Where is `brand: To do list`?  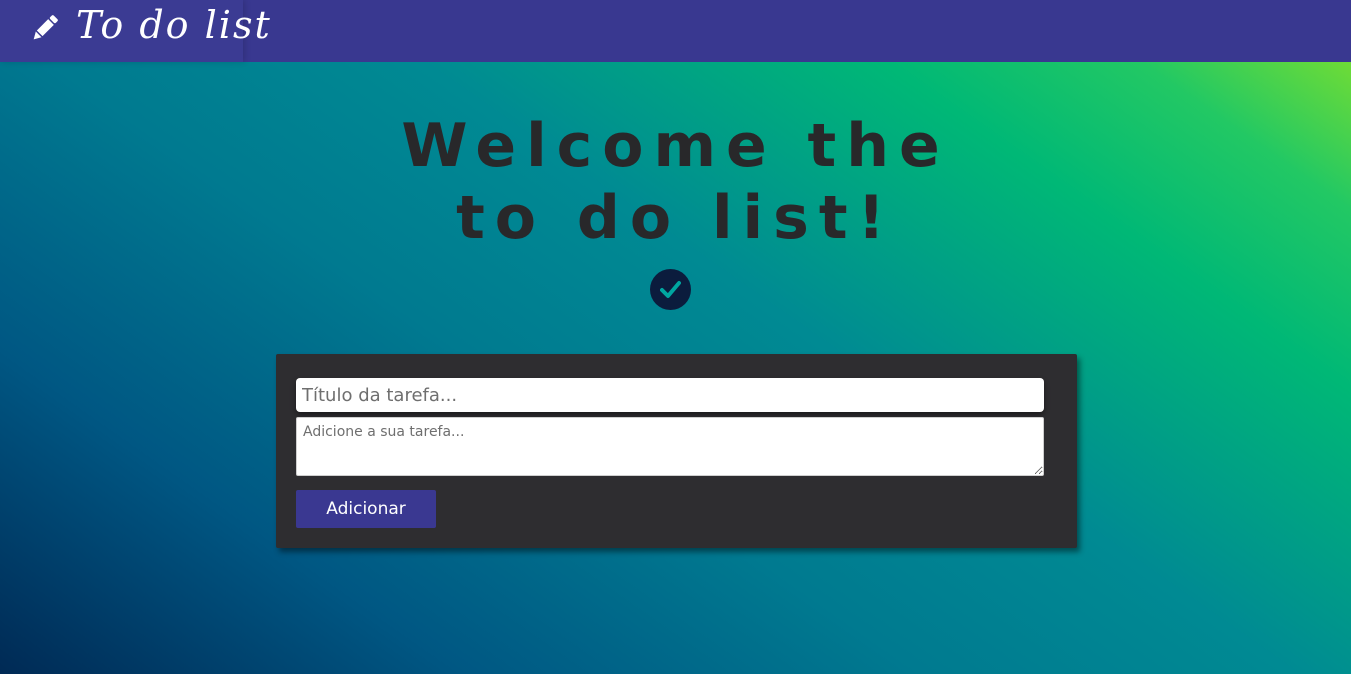
brand: To do list is located at coordinates (135, 31).